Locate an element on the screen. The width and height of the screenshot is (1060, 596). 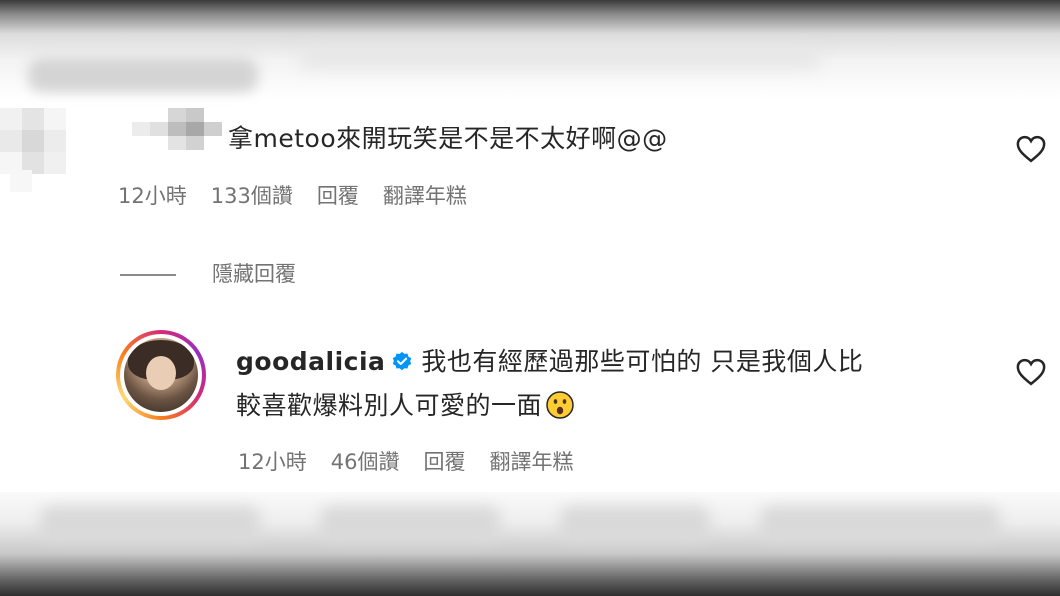
like-count: 133個讚 is located at coordinates (252, 195).